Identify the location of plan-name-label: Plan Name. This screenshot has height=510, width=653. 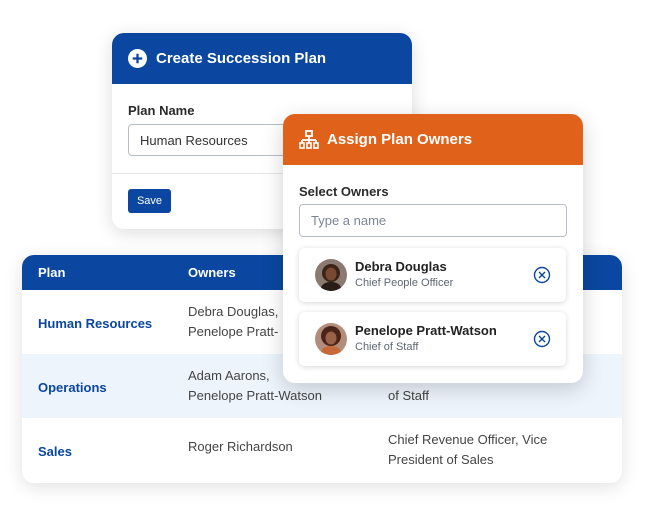
(161, 110).